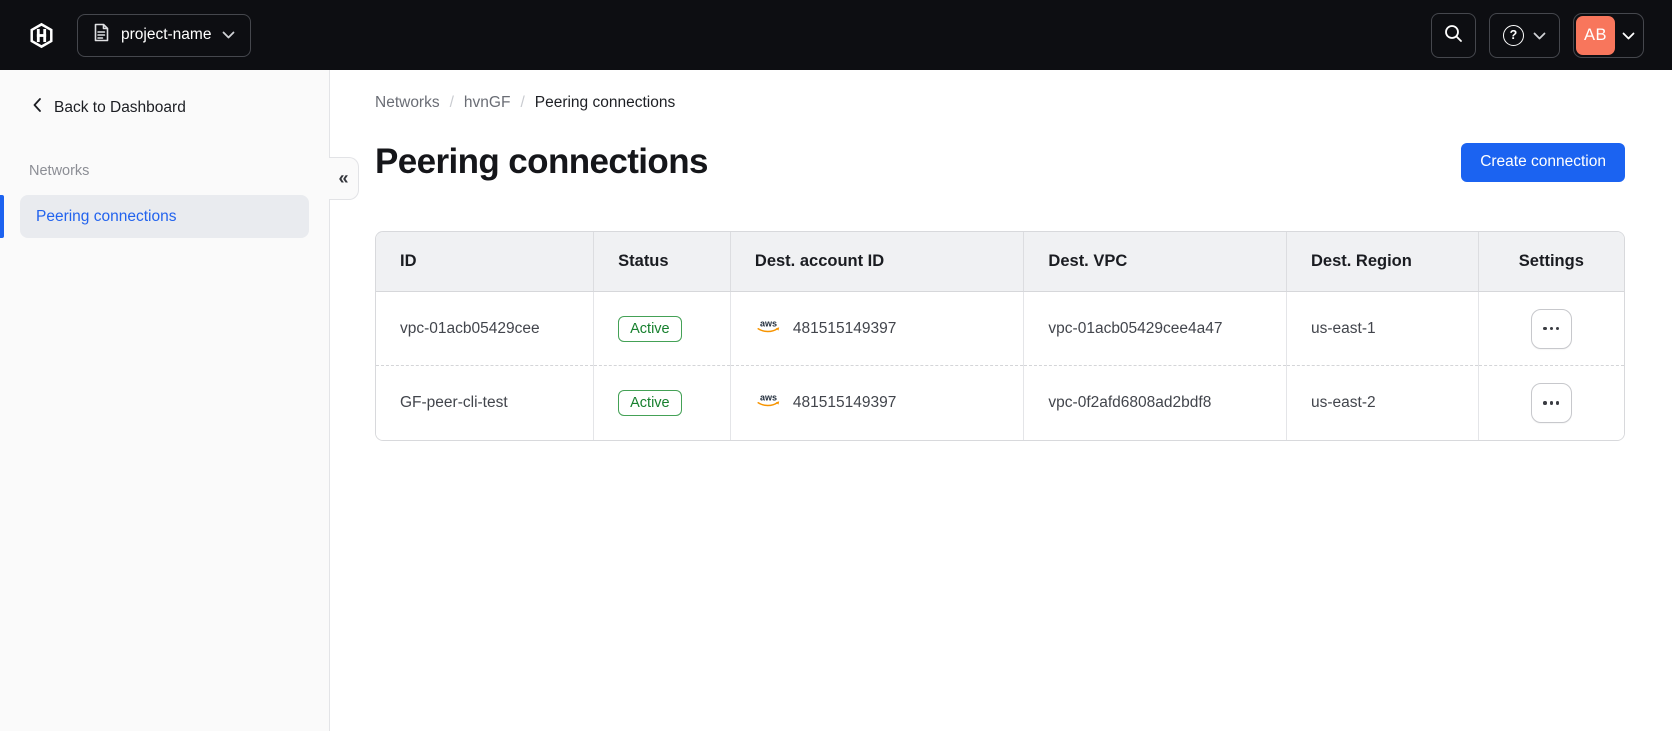  What do you see at coordinates (605, 102) in the screenshot?
I see `breadcrumb-item-current: Peering connections` at bounding box center [605, 102].